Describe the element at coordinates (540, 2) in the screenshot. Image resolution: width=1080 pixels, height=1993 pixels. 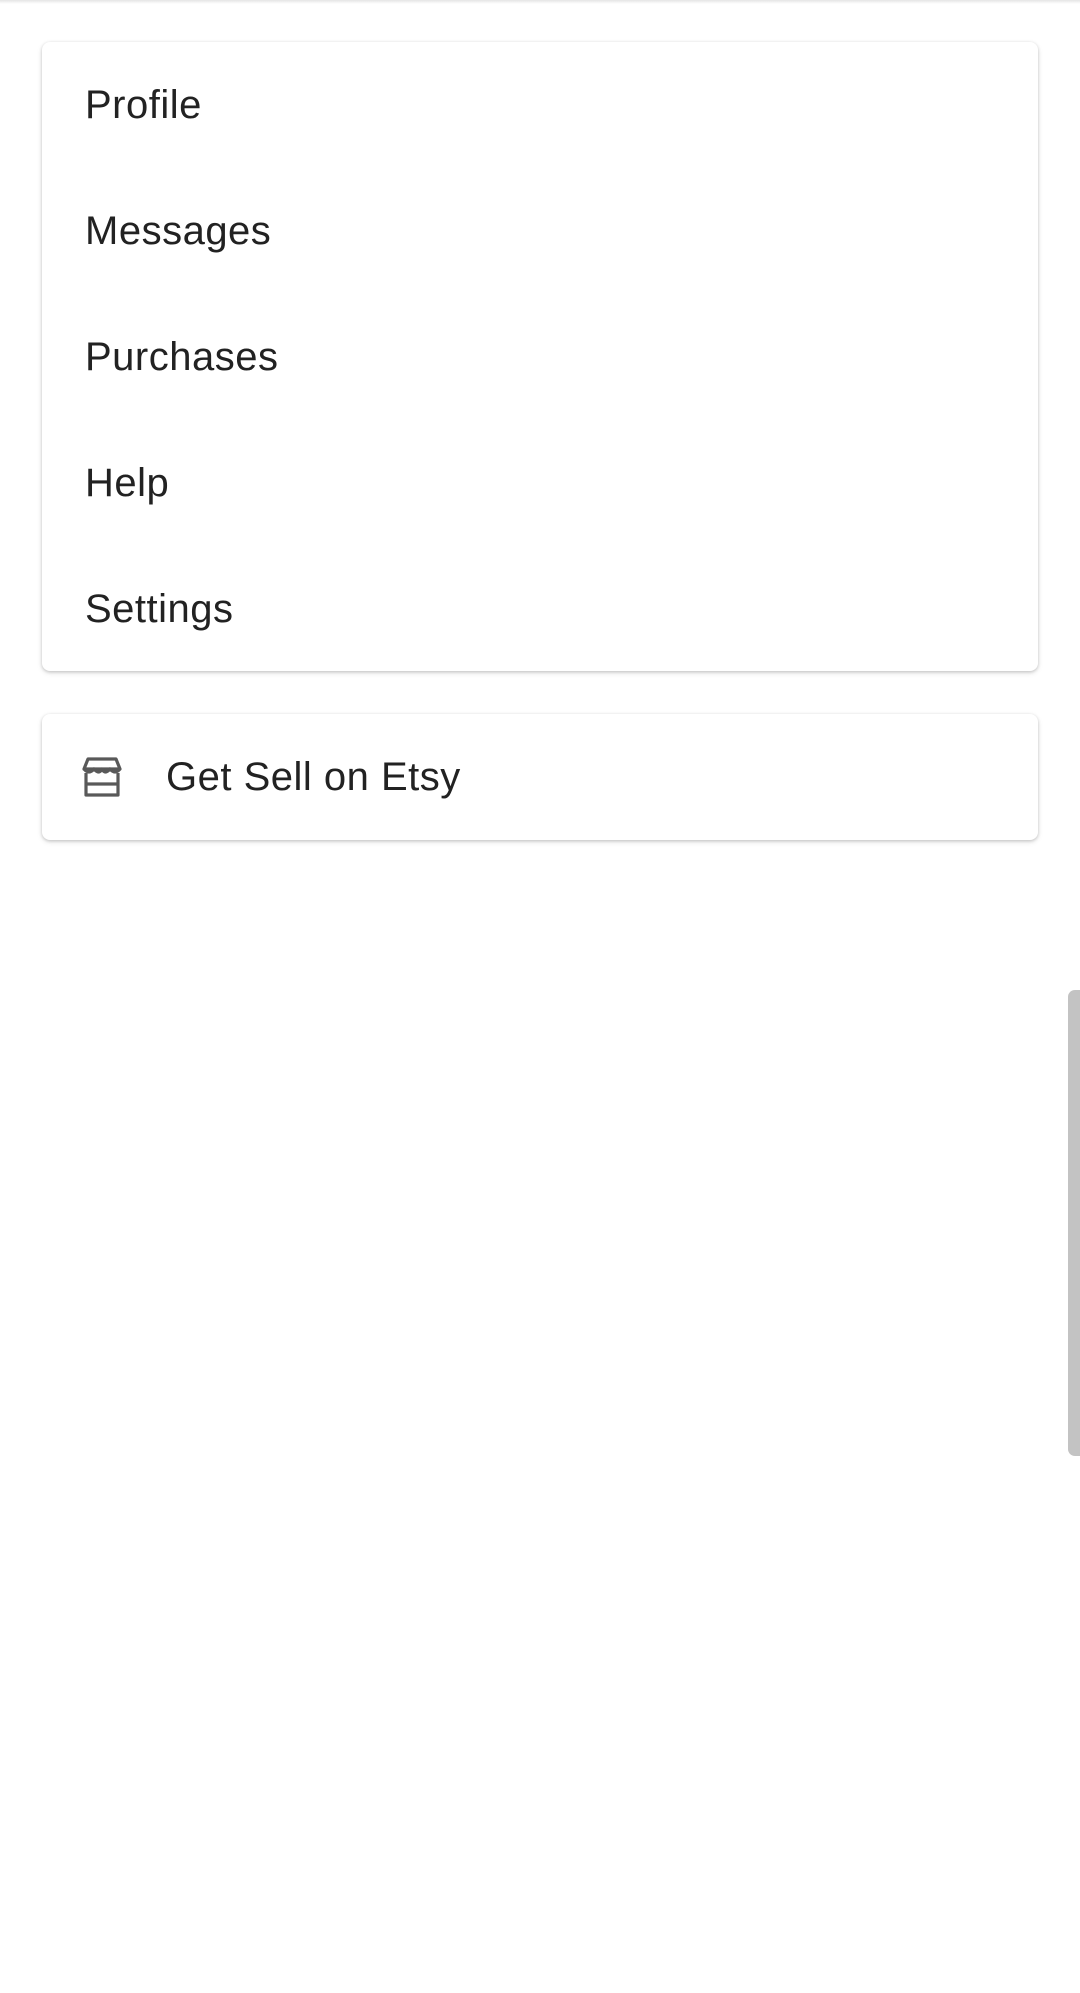
I see `top-bar-shadow` at that location.